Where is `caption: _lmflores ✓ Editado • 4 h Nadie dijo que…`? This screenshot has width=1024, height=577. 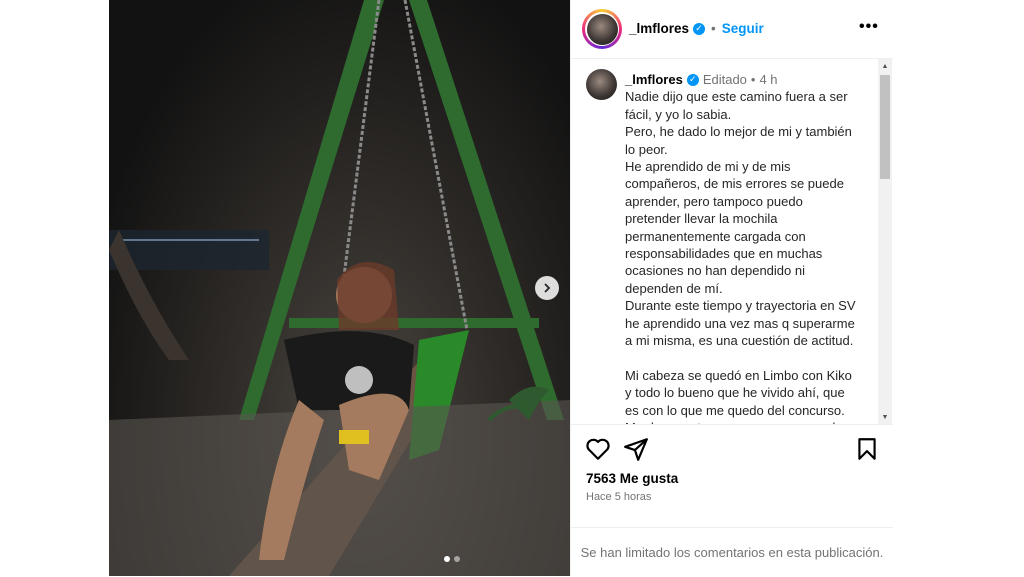
caption: _lmflores ✓ Editado • 4 h Nadie dijo que… is located at coordinates (750, 247).